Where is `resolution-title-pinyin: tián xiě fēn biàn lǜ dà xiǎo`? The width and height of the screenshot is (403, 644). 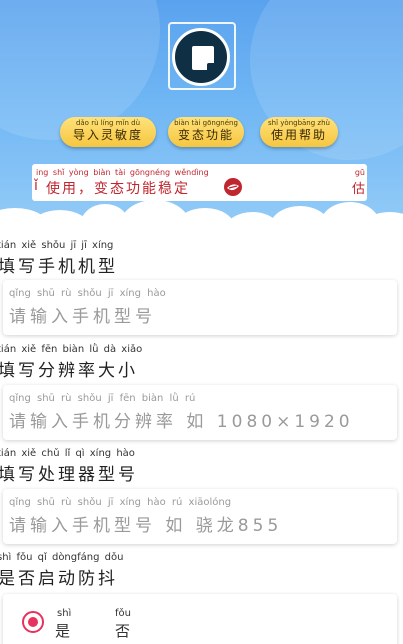 resolution-title-pinyin: tián xiě fēn biàn lǜ dà xiǎo is located at coordinates (71, 349).